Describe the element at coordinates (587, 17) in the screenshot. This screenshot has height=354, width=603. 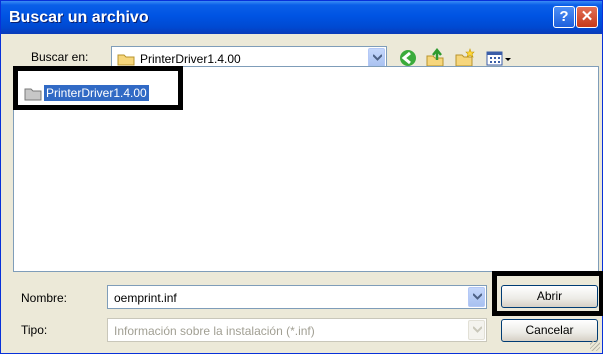
I see `close-button: ✕` at that location.